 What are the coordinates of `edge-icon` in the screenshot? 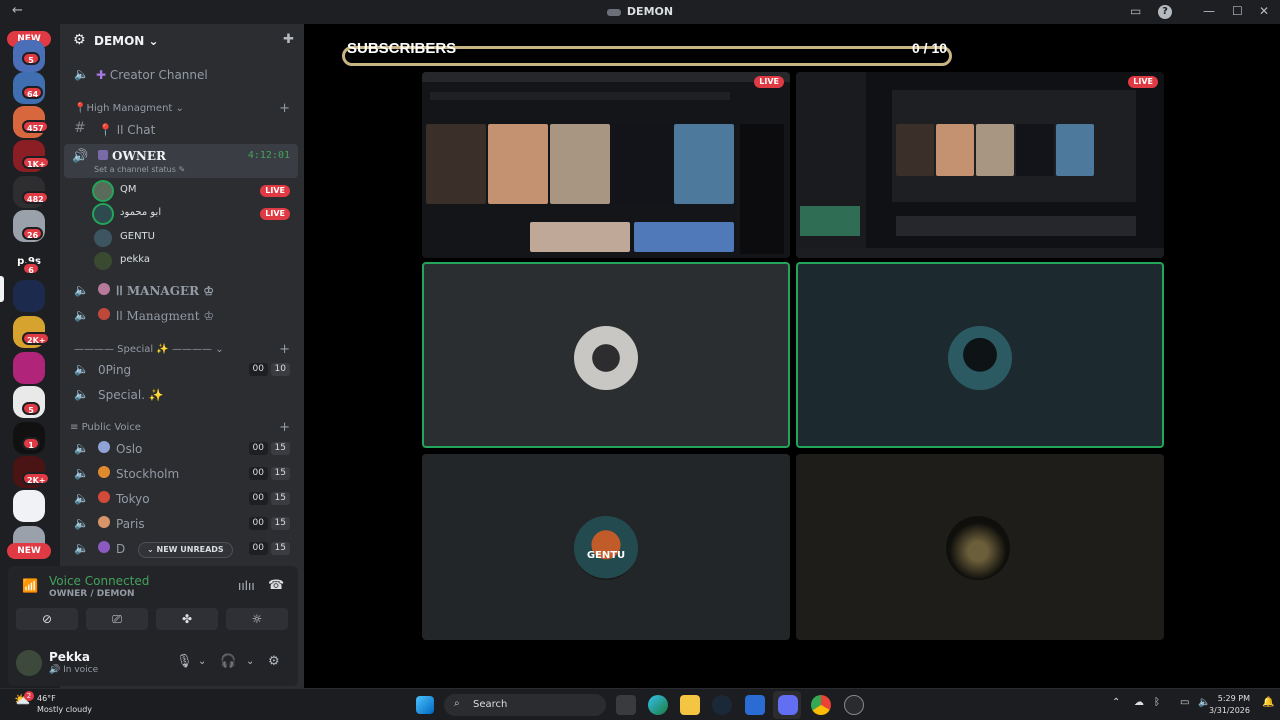 It's located at (658, 705).